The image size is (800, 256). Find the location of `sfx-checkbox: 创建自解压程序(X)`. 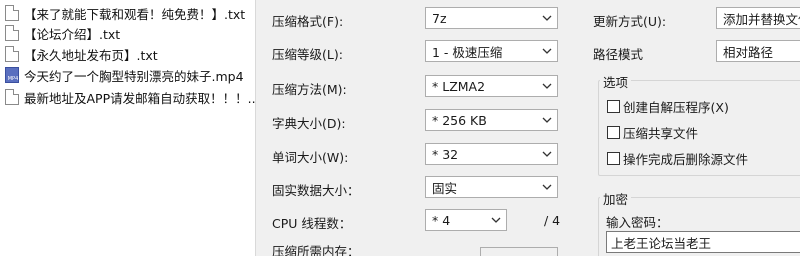

sfx-checkbox: 创建自解压程序(X) is located at coordinates (668, 106).